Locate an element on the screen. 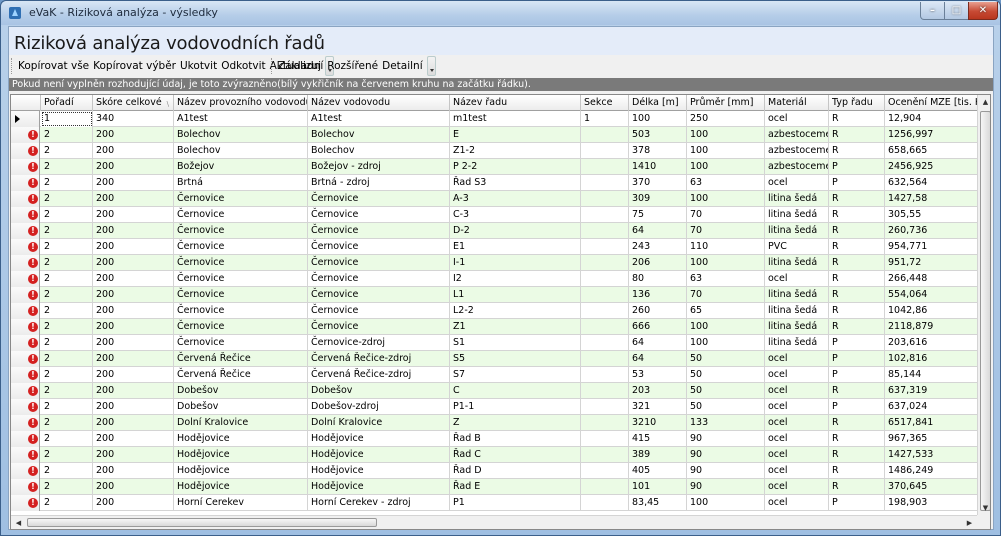 This screenshot has height=536, width=1001. cell-valuation-mze: 102,816 is located at coordinates (935, 359).